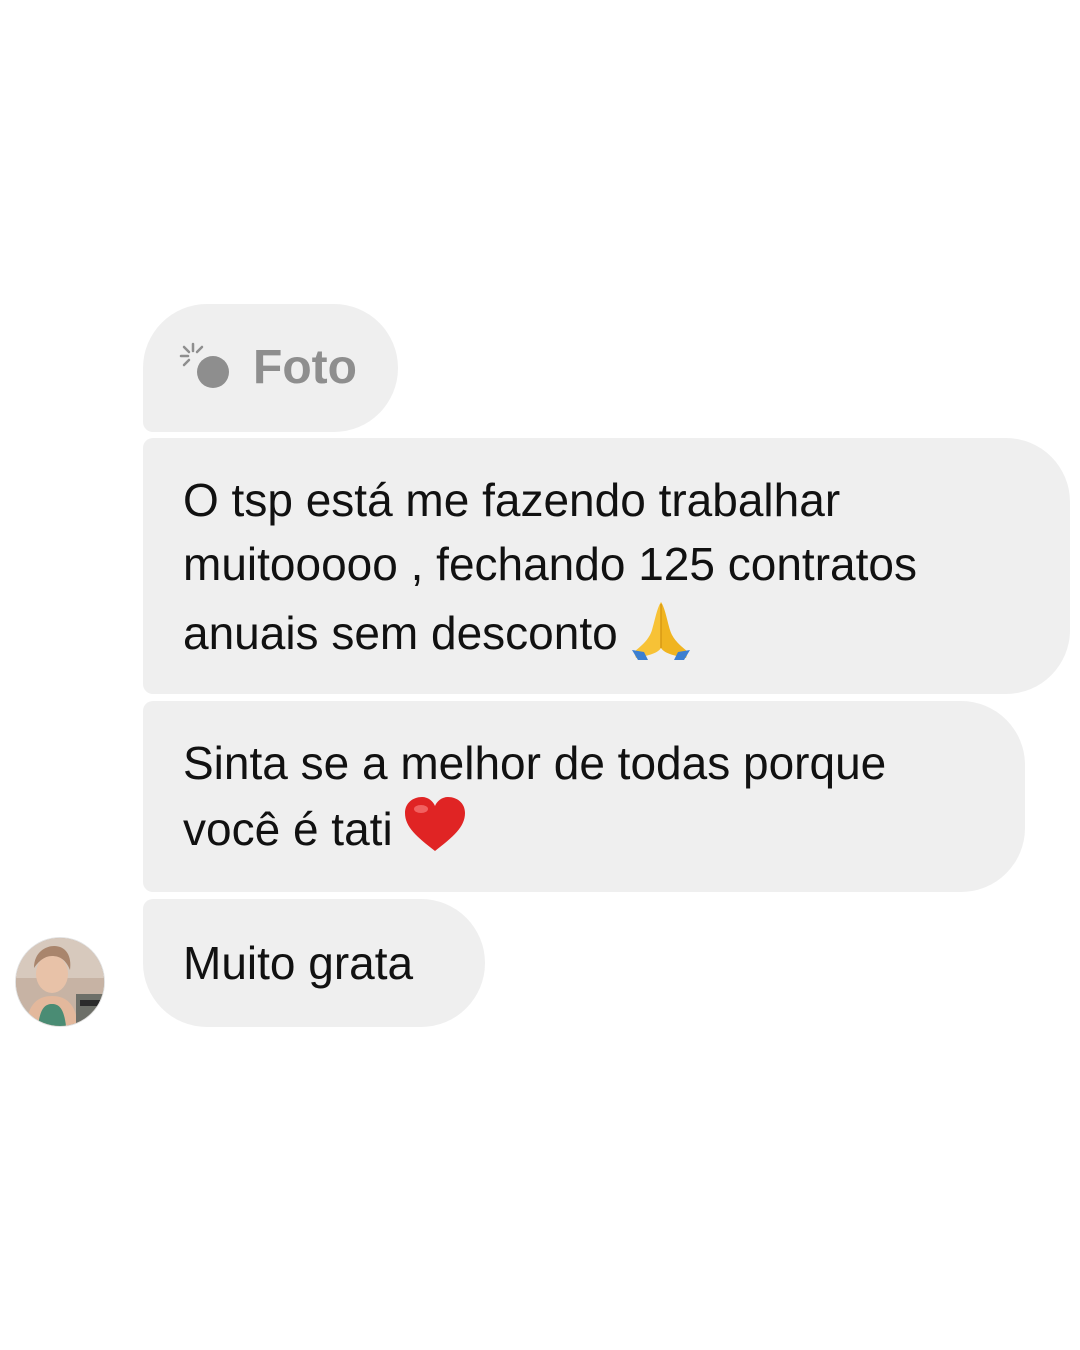 The width and height of the screenshot is (1080, 1350). Describe the element at coordinates (400, 633) in the screenshot. I see `message-text: anuais sem desconto` at that location.